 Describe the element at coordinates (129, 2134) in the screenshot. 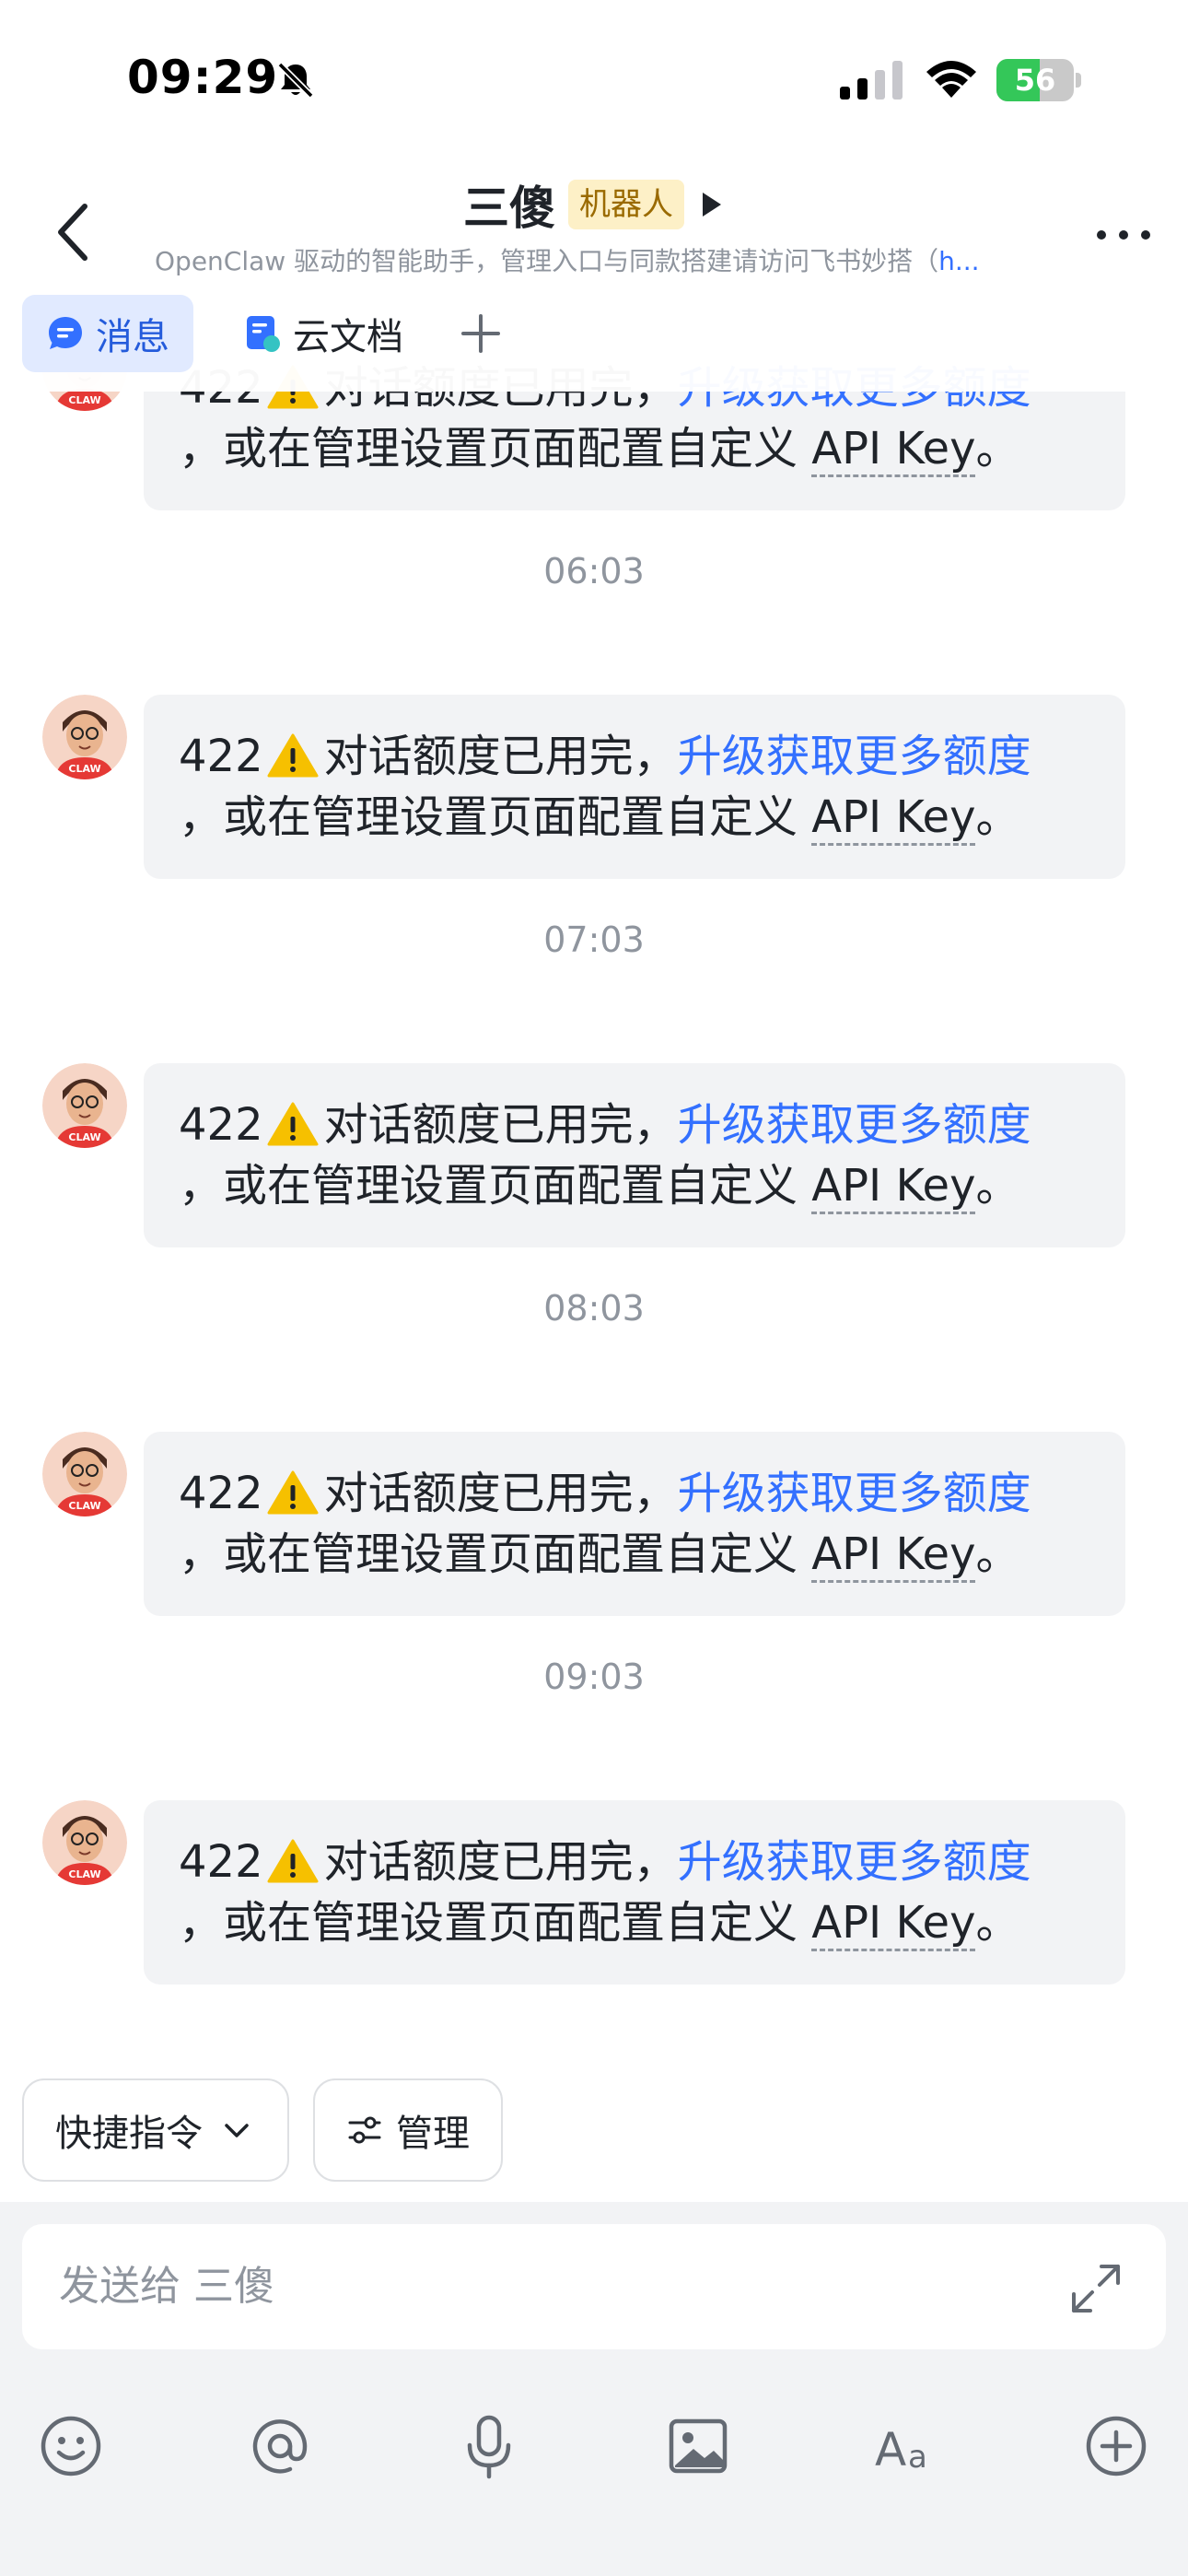

I see `shortcuts-label: 快捷指令` at that location.